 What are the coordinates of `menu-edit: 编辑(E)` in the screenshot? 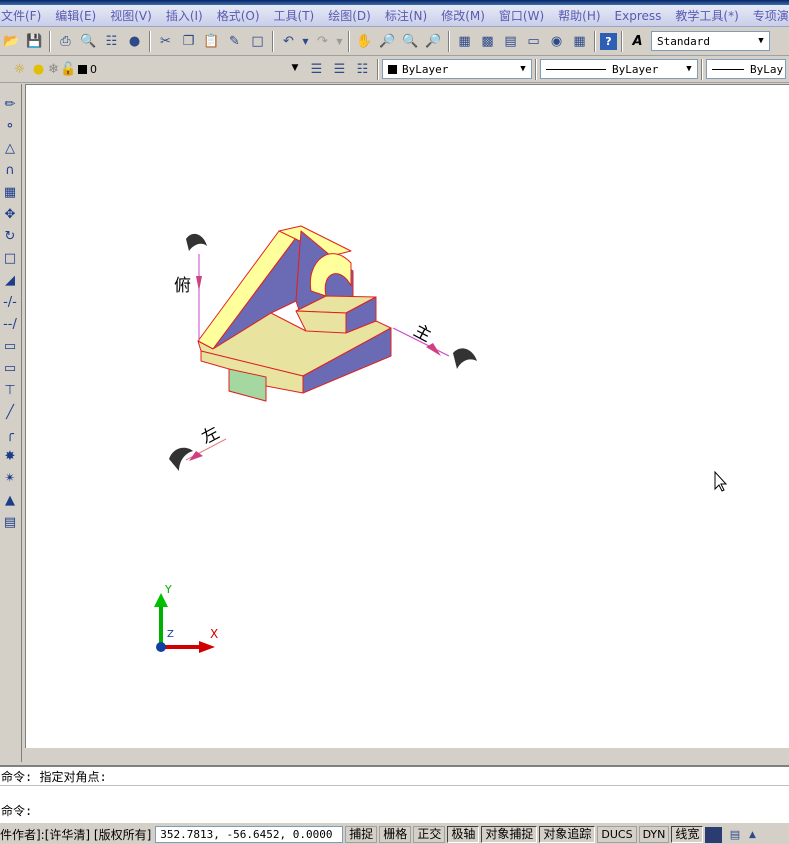 It's located at (75, 16).